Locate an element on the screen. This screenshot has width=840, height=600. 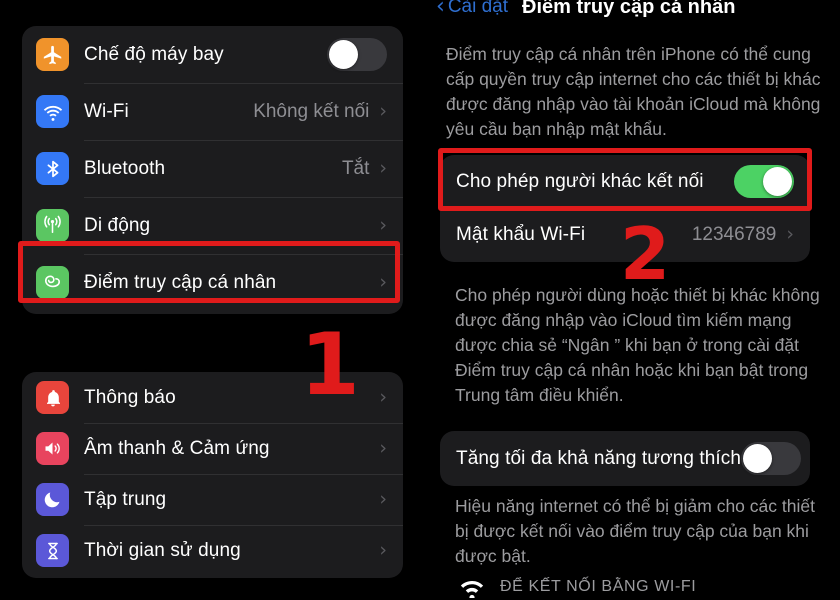
back-button: ‹ Cài đặt is located at coordinates (472, 9).